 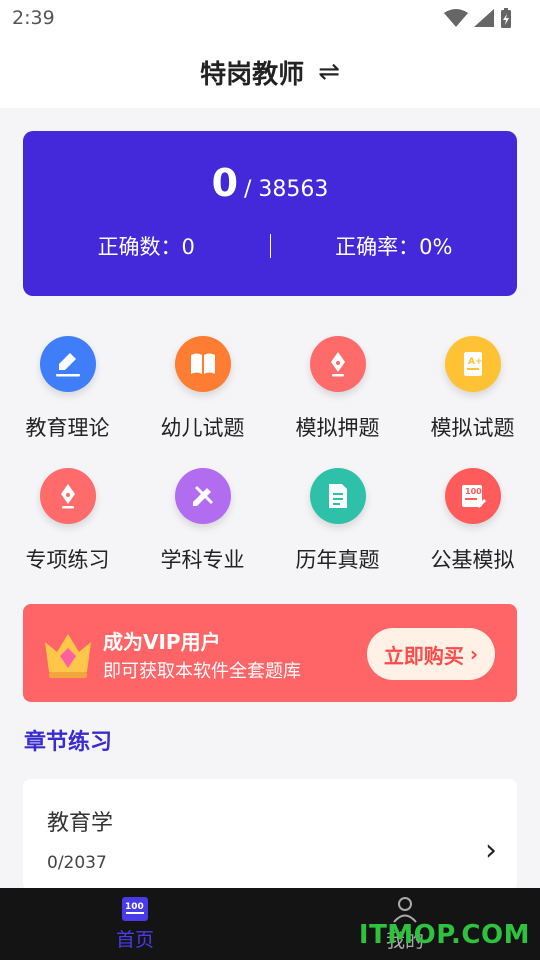 I want to click on grid-item-label: 教育理论, so click(x=67, y=428).